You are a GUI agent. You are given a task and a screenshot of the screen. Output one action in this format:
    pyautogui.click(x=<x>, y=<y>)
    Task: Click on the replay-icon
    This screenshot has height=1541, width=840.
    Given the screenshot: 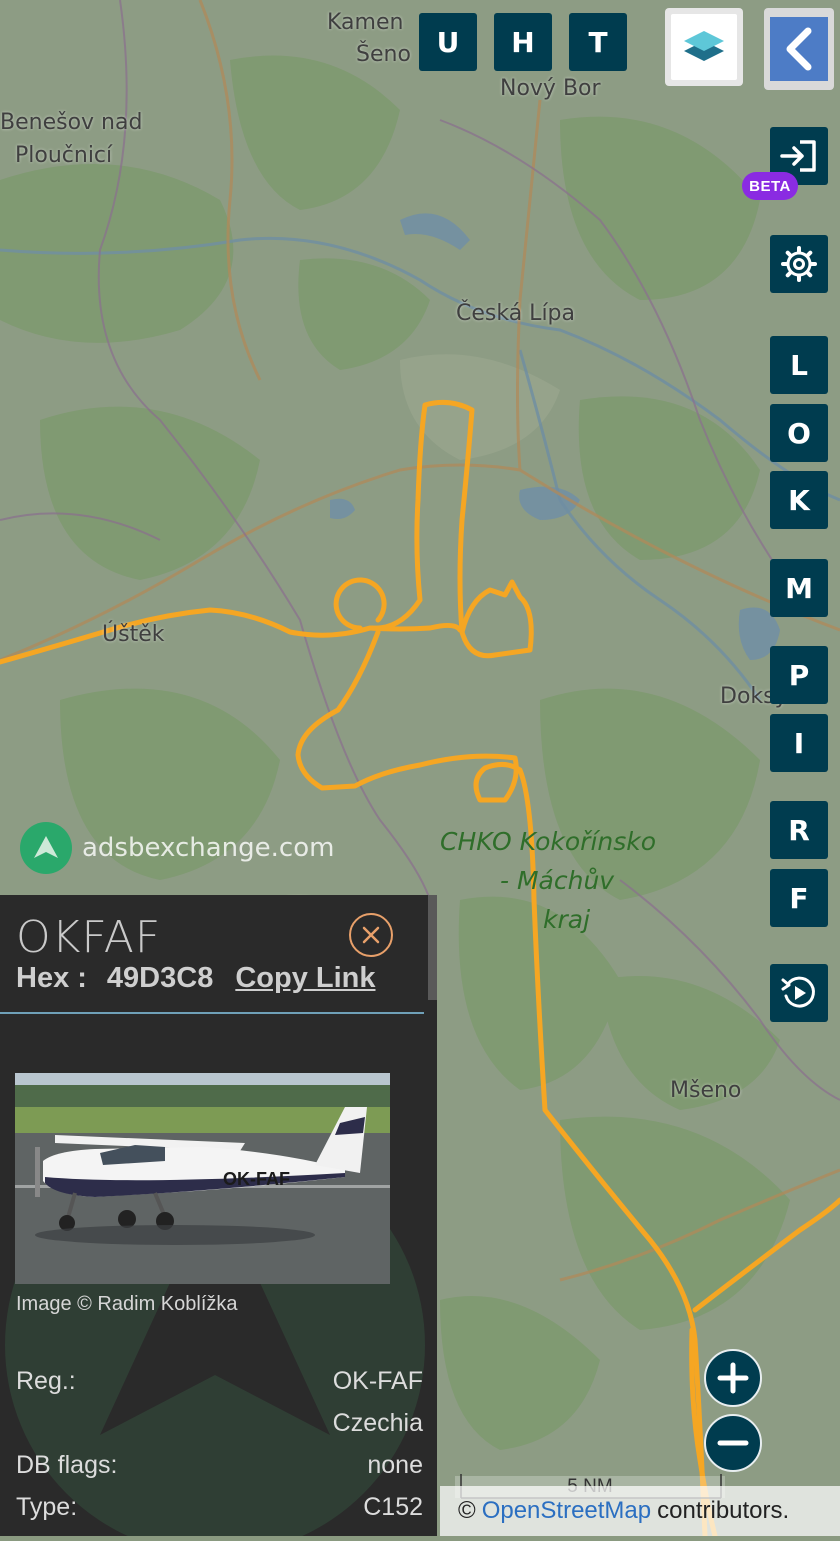 What is the action you would take?
    pyautogui.click(x=798, y=992)
    